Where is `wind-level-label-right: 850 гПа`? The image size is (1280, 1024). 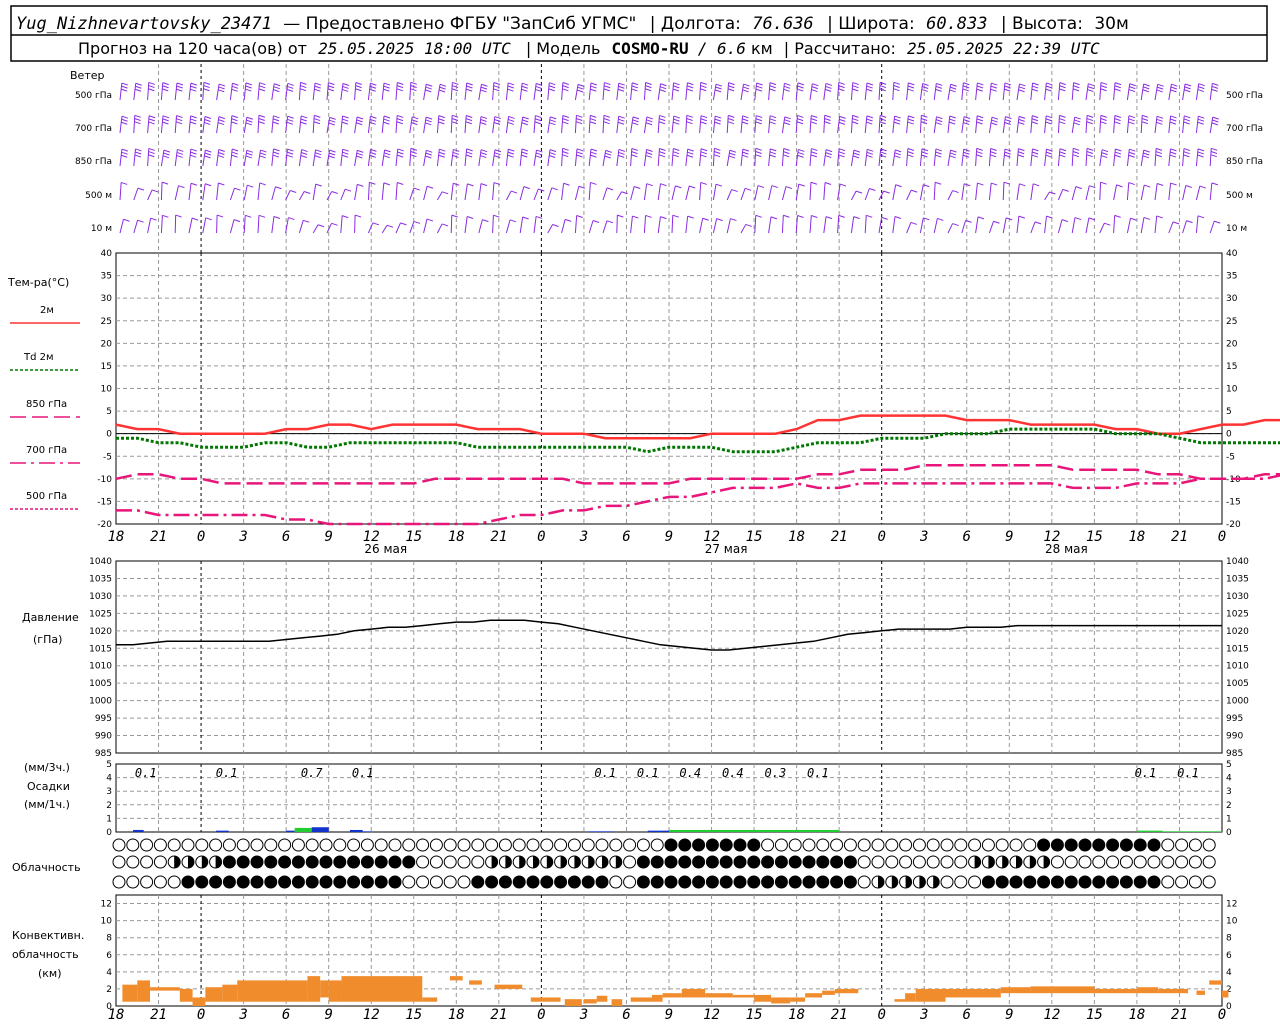 wind-level-label-right: 850 гПа is located at coordinates (1244, 162).